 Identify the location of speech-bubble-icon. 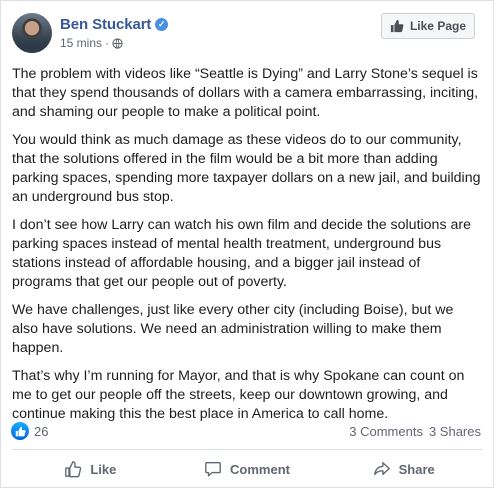
(213, 469).